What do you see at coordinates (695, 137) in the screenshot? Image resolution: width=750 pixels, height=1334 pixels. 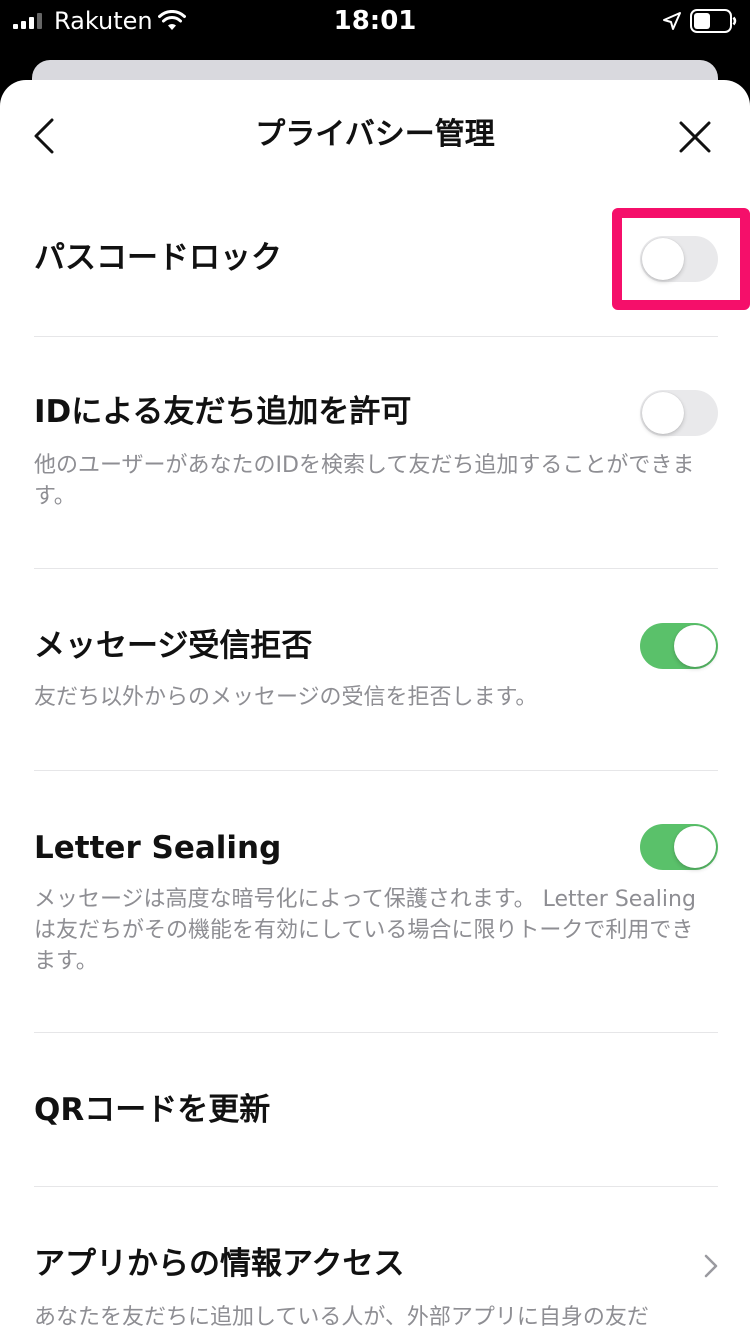 I see `close-icon` at bounding box center [695, 137].